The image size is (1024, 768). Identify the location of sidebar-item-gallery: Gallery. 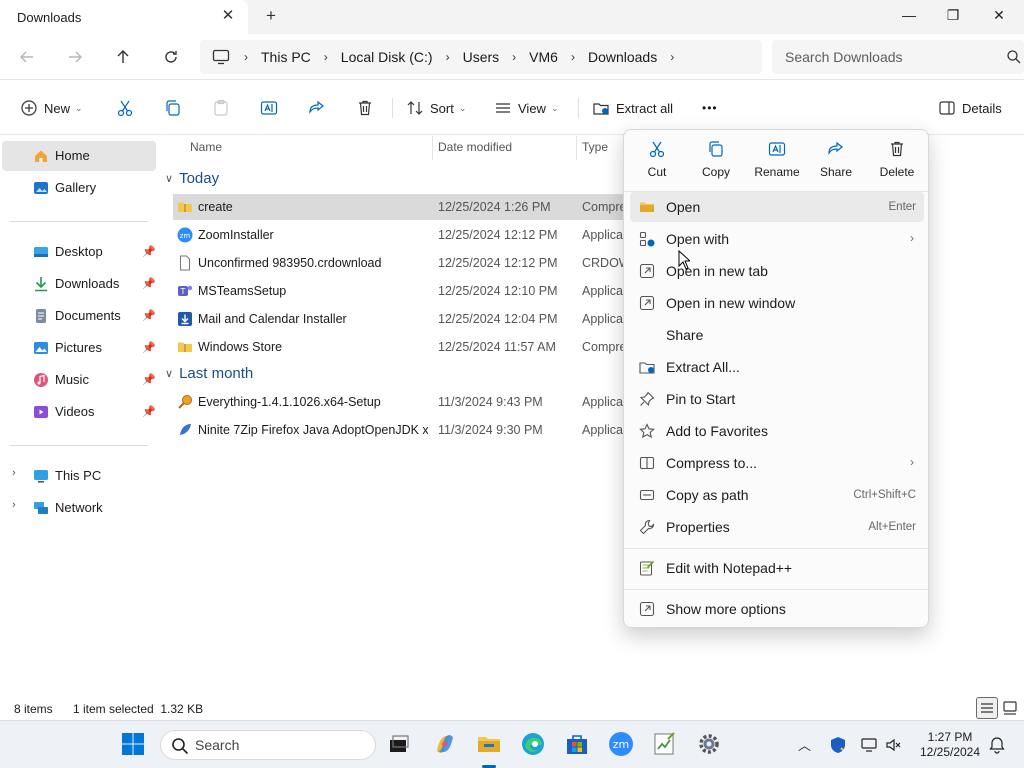
(79, 188).